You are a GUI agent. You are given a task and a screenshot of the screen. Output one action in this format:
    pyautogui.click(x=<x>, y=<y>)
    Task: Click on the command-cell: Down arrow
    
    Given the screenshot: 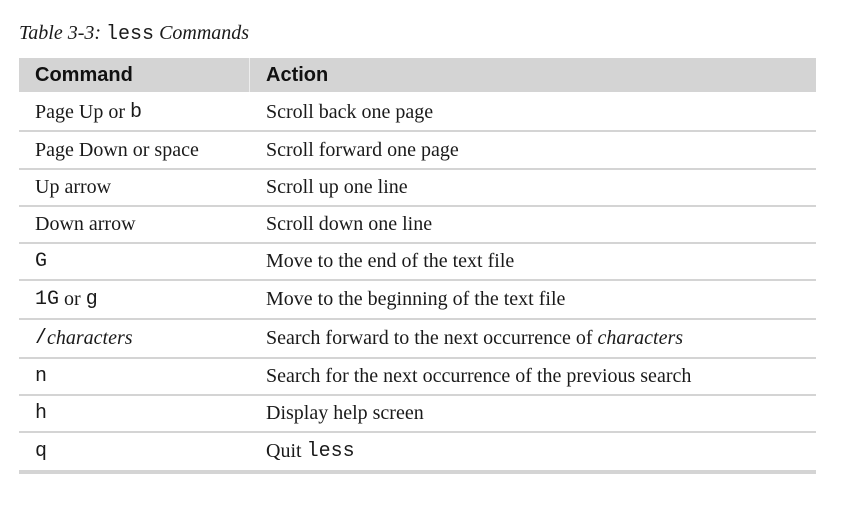 What is the action you would take?
    pyautogui.click(x=134, y=224)
    